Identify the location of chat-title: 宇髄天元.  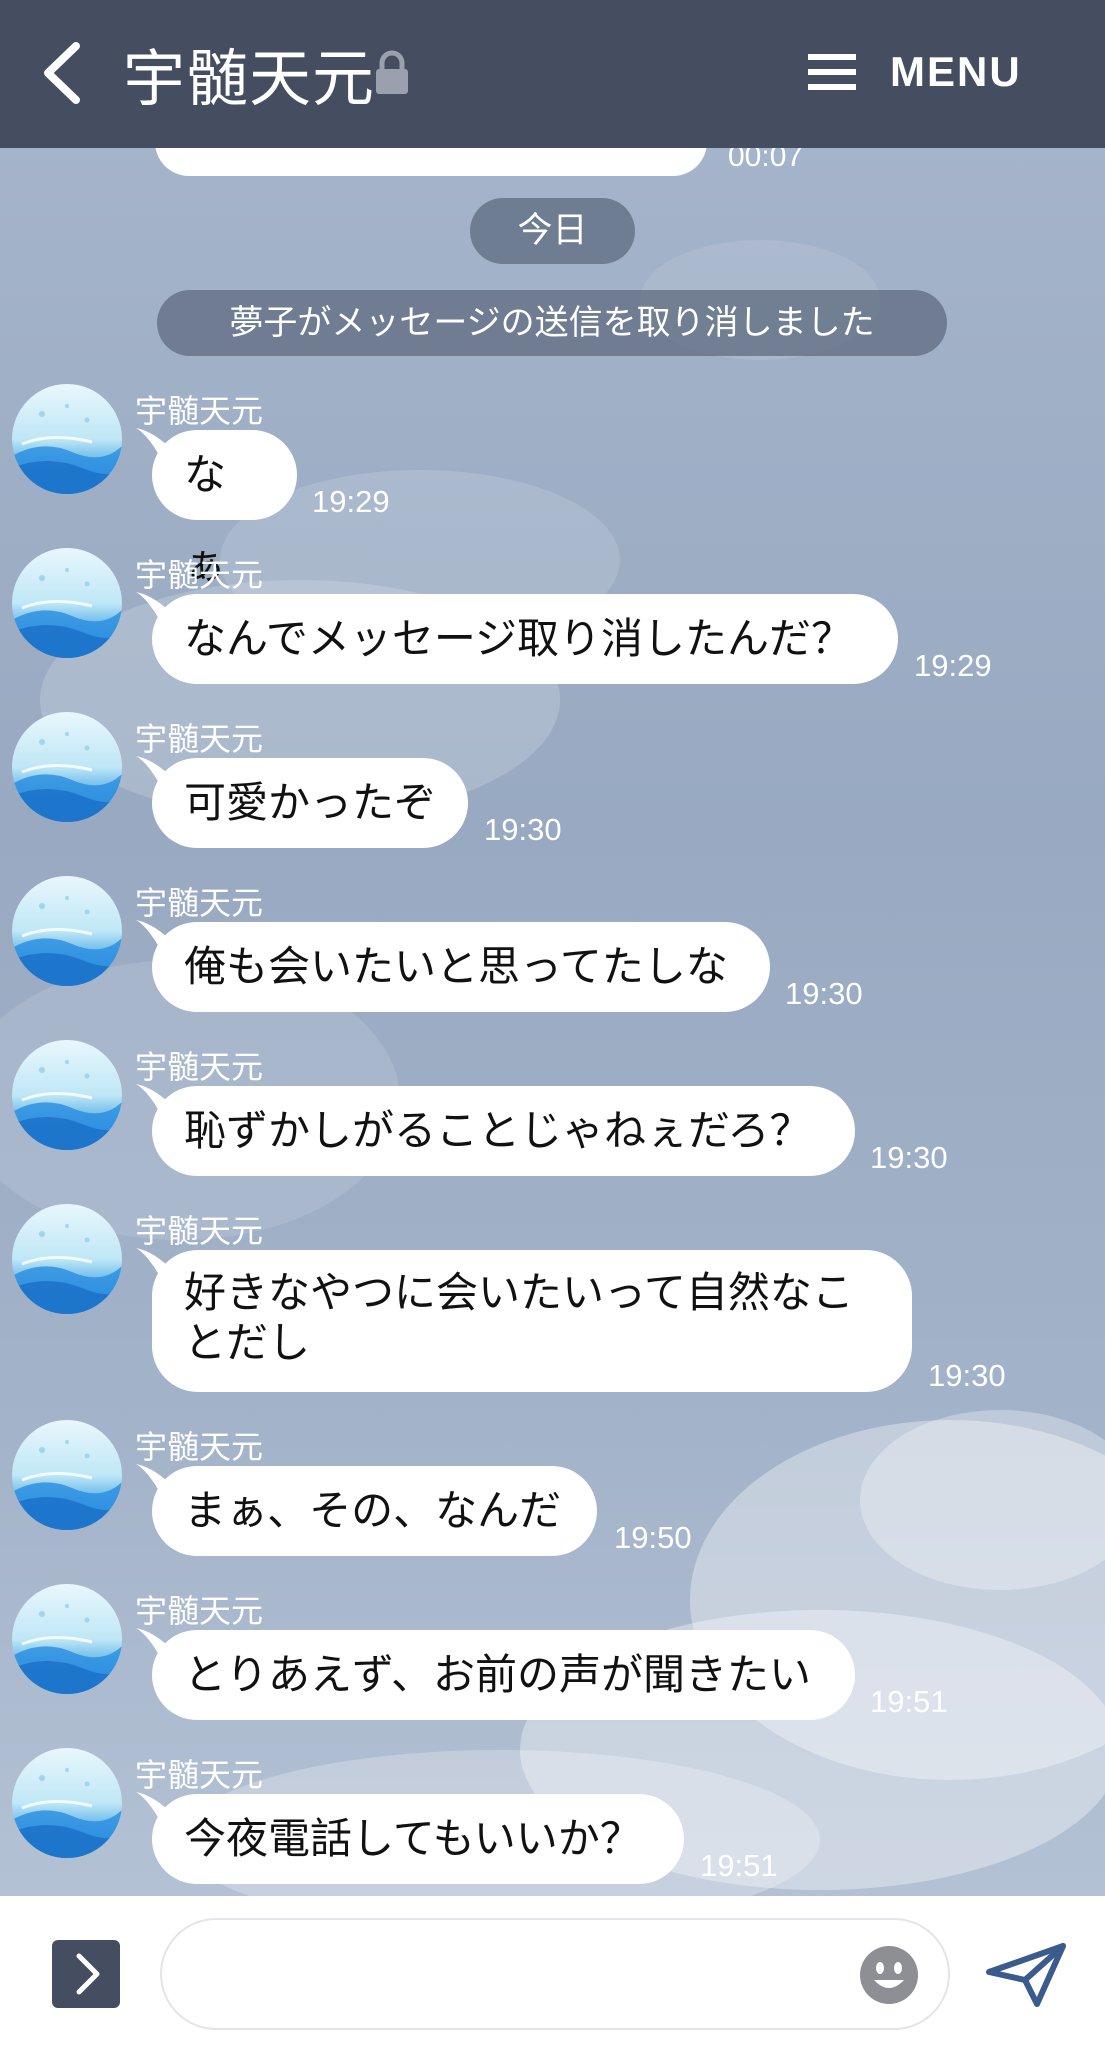
(249, 78).